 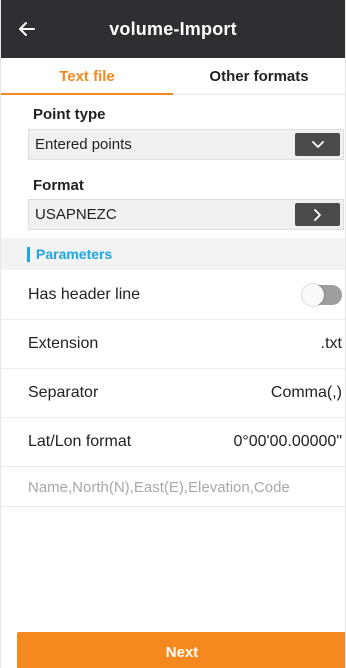 I want to click on point-type-dropdown-button, so click(x=317, y=144).